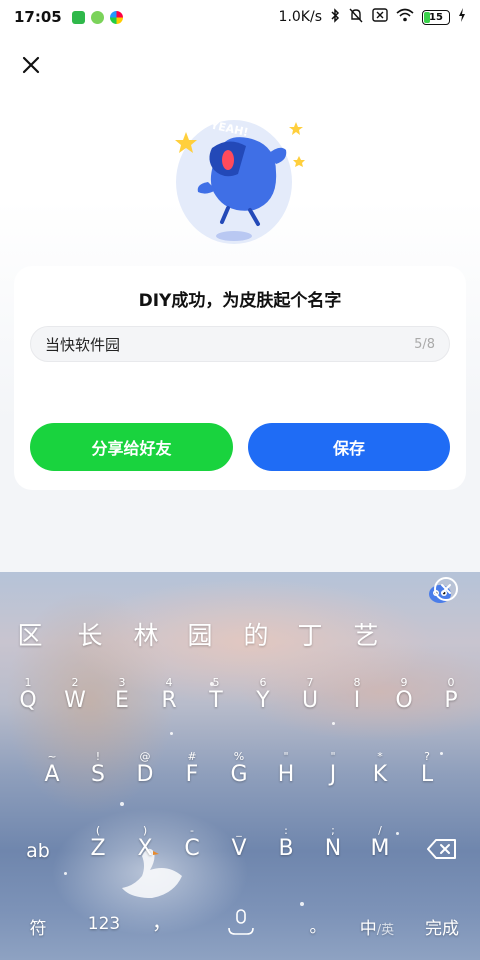 This screenshot has width=480, height=960. I want to click on key-letter: P, so click(451, 700).